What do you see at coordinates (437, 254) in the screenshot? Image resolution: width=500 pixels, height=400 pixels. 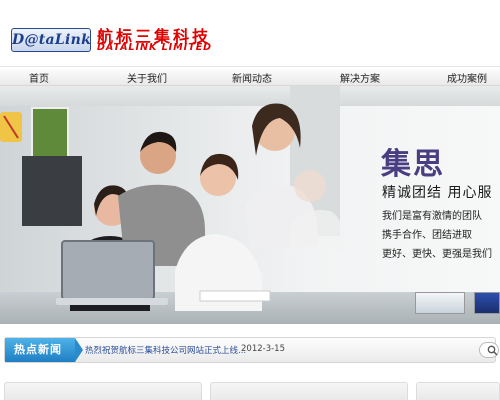 I see `banner-line-3: 更好、更快、更强是我们` at bounding box center [437, 254].